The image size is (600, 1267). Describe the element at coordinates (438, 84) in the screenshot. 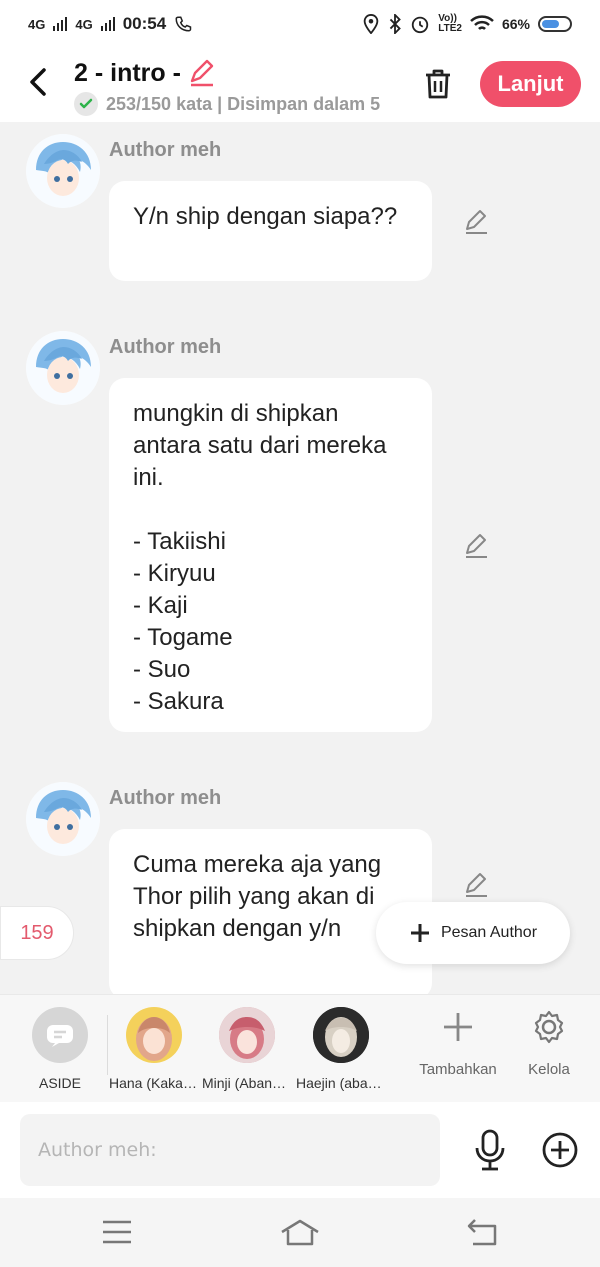

I see `trash-icon` at that location.